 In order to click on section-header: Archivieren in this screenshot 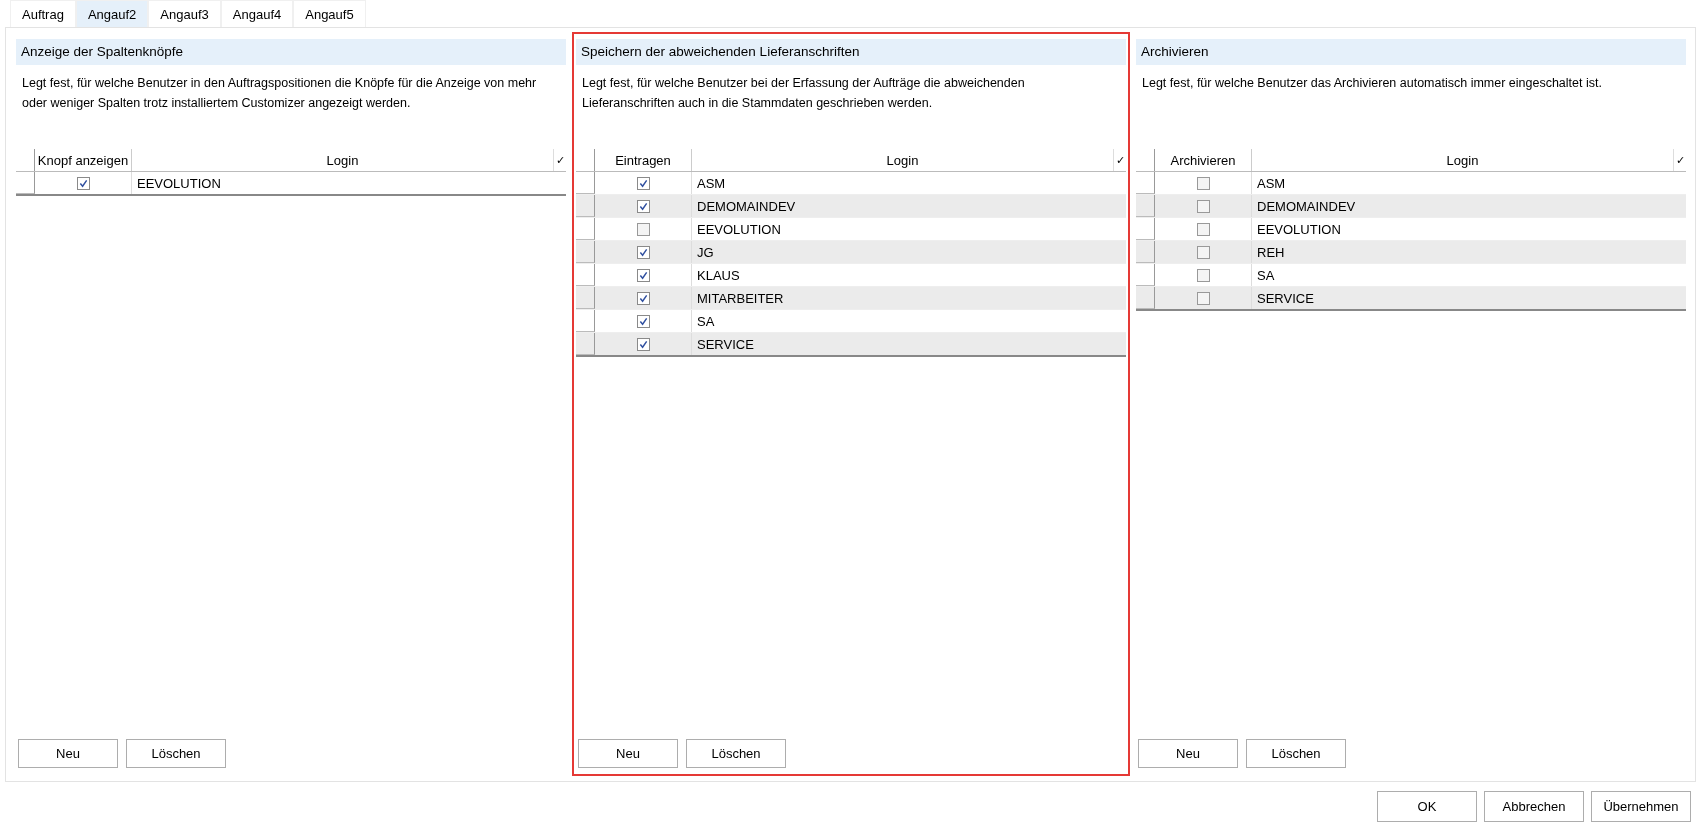, I will do `click(1411, 52)`.